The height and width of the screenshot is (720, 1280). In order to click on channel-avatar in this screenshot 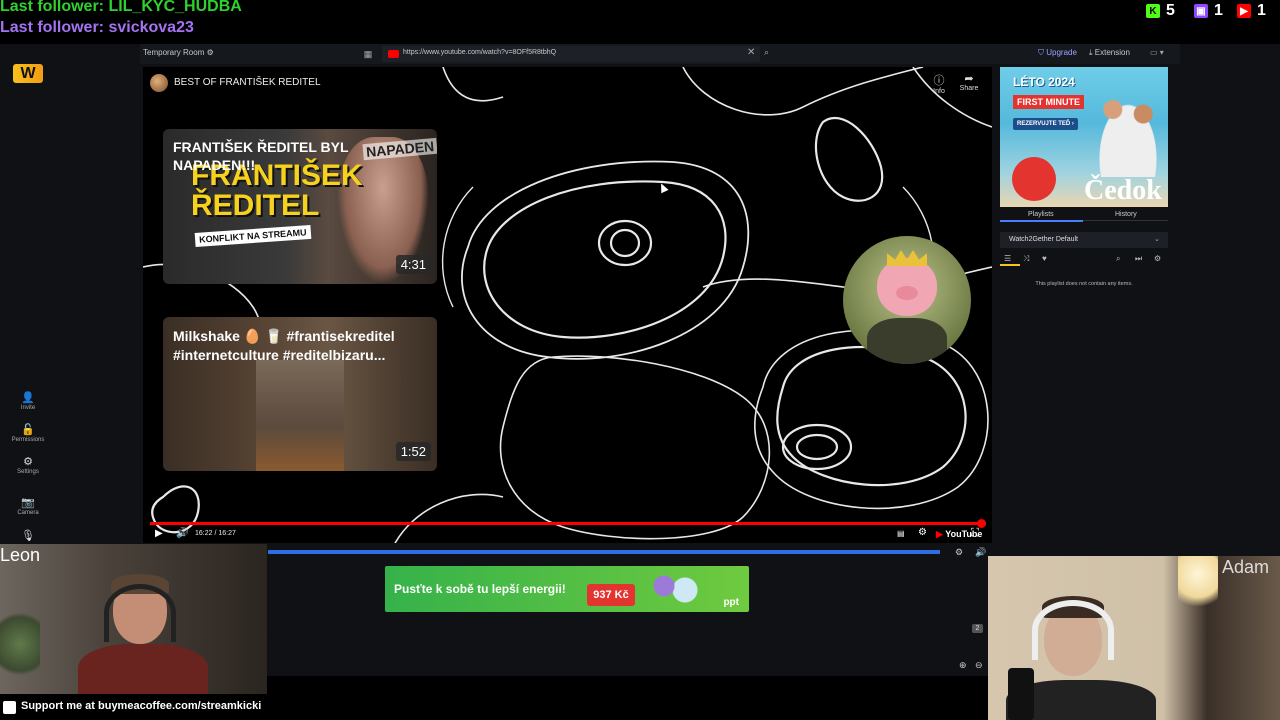, I will do `click(159, 83)`.